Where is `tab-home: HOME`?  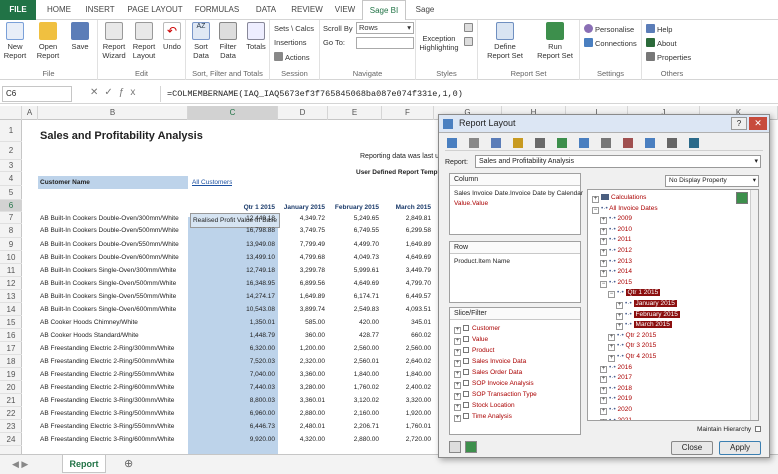 tab-home: HOME is located at coordinates (59, 10).